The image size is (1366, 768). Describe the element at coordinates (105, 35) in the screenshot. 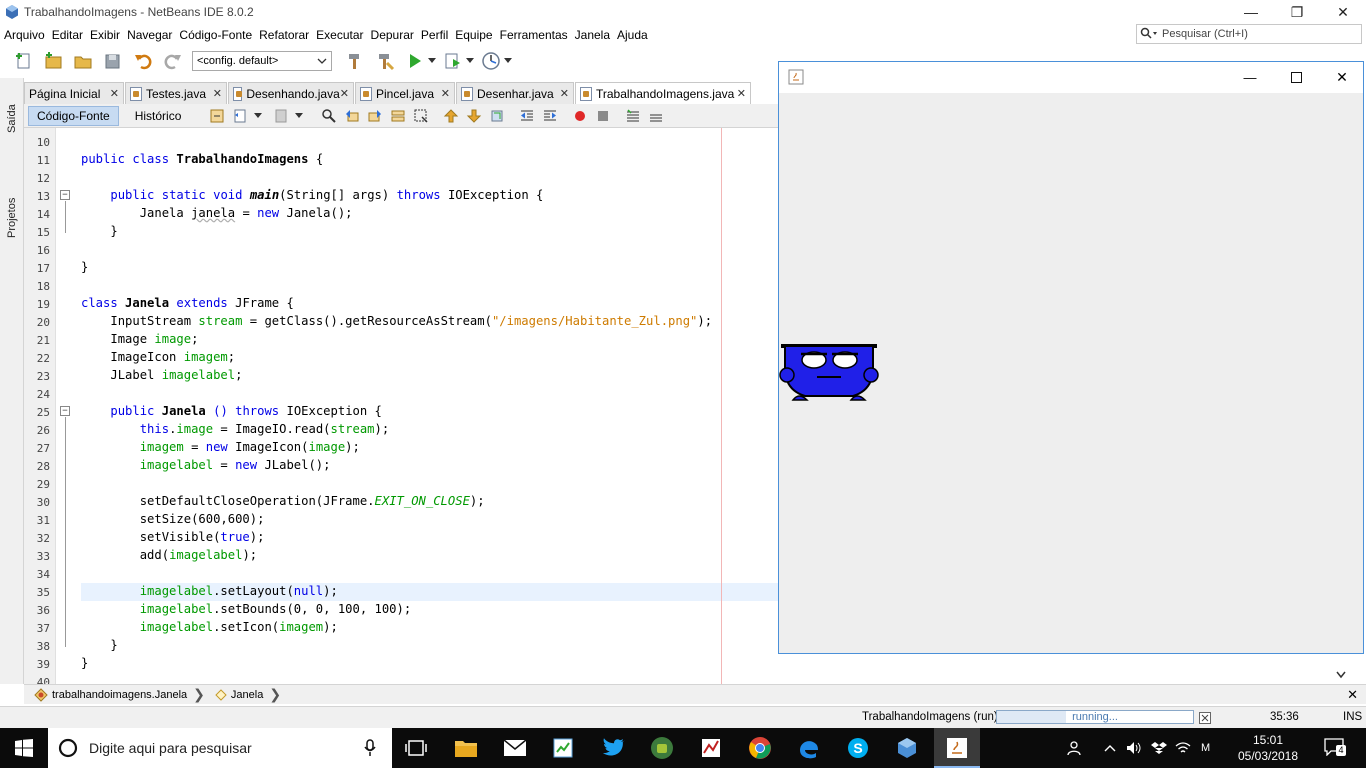

I see `menu-exibir: Exibir` at that location.